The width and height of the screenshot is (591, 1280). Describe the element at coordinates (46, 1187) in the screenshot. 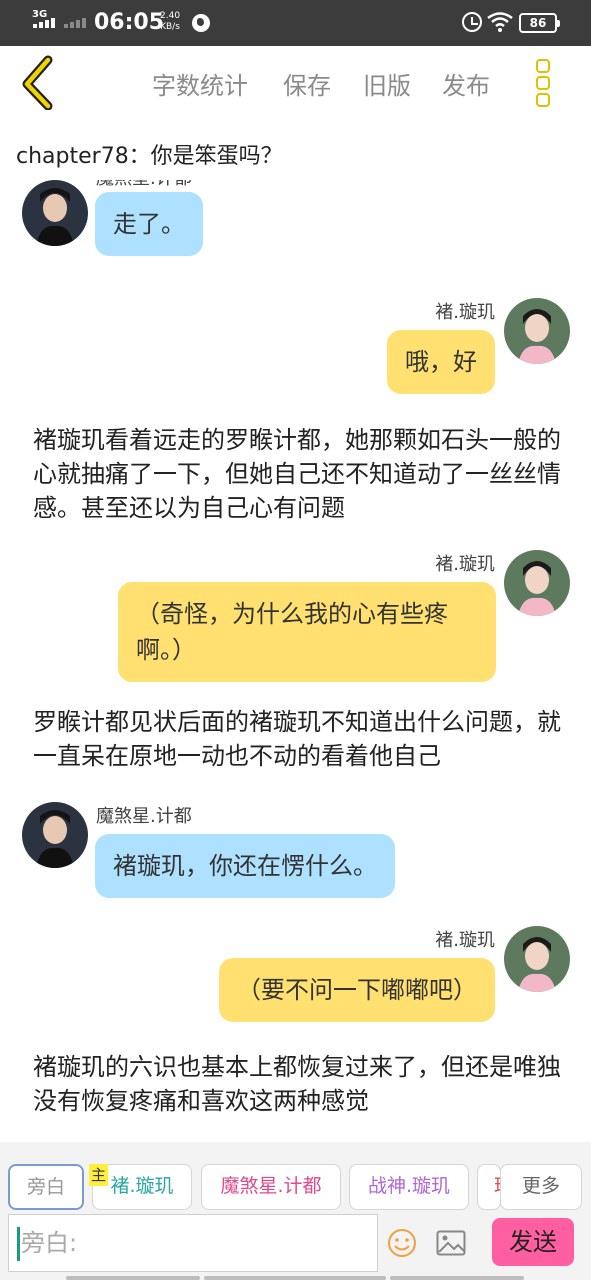

I see `role-chip-narrator: 旁白` at that location.